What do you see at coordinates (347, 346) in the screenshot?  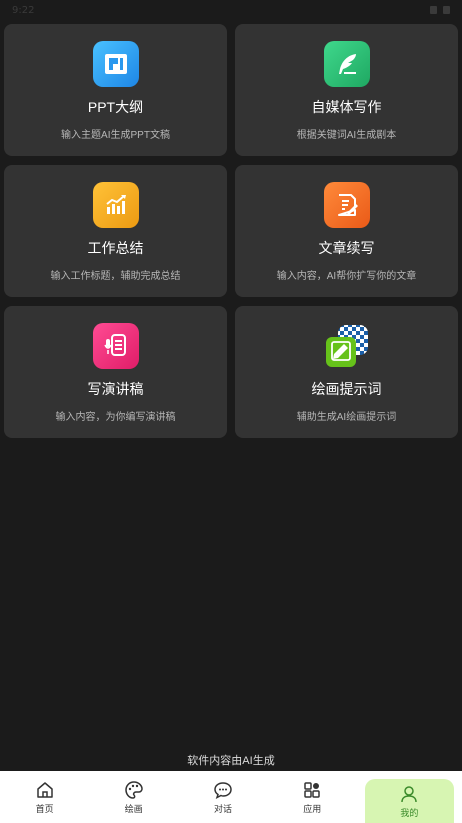 I see `paint-edit-icon` at bounding box center [347, 346].